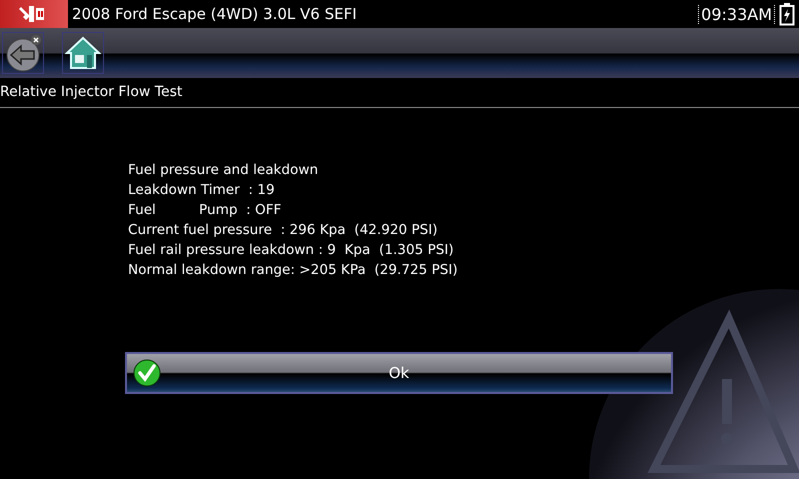 This screenshot has width=799, height=479. Describe the element at coordinates (399, 373) in the screenshot. I see `ok-button: Ok` at that location.